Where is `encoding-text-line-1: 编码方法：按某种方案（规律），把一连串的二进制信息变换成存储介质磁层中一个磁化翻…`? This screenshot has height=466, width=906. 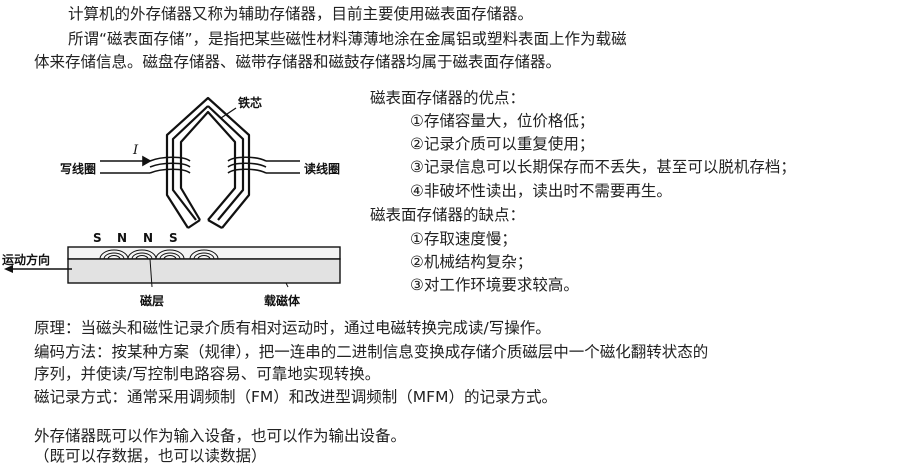 encoding-text-line-1: 编码方法：按某种方案（规律），把一连串的二进制信息变换成存储介质磁层中一个磁化翻… is located at coordinates (371, 352).